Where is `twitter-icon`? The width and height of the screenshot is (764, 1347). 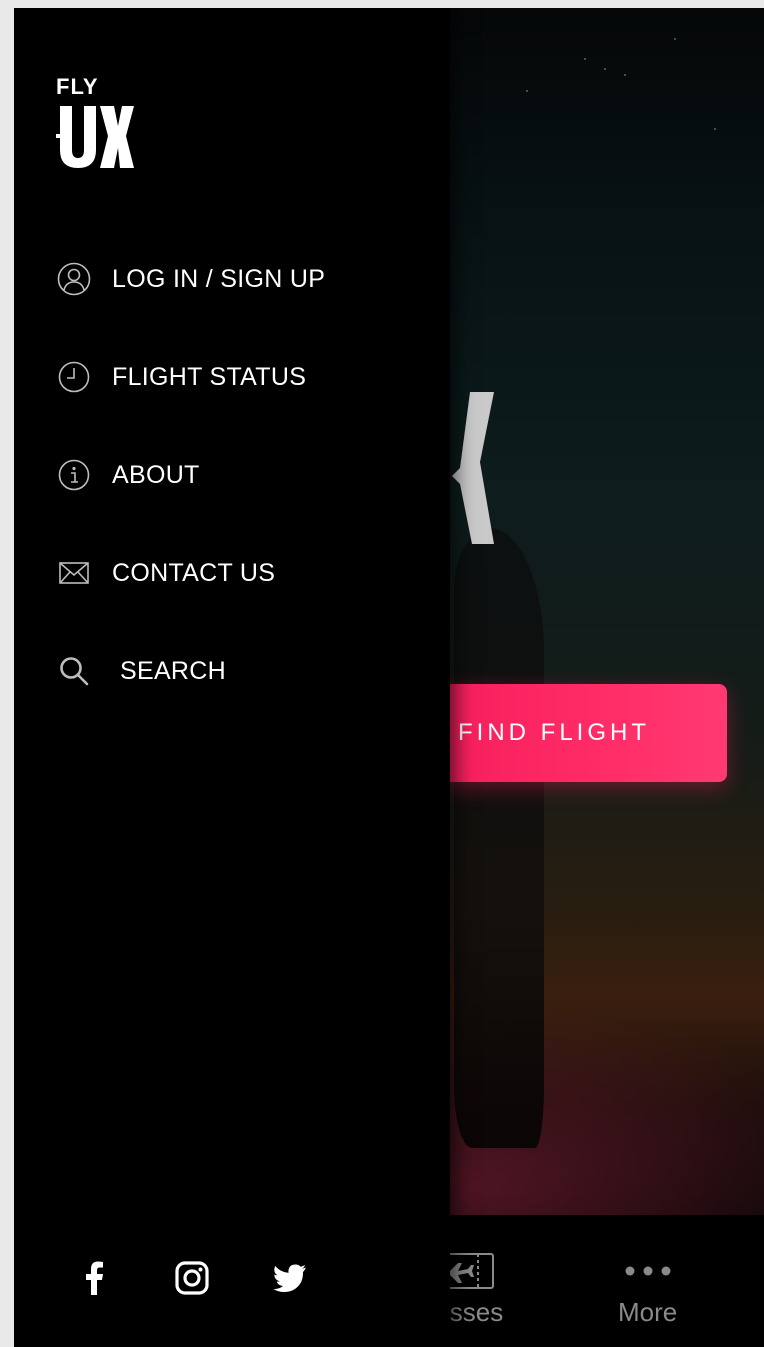
twitter-icon is located at coordinates (290, 1278).